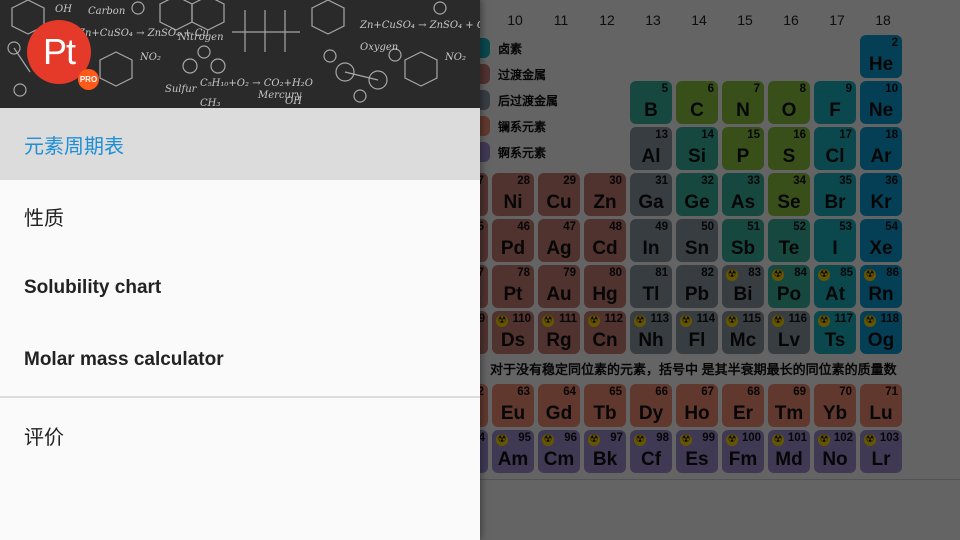  What do you see at coordinates (240, 288) in the screenshot?
I see `nav-item-solubility-chart: Solubility chart` at bounding box center [240, 288].